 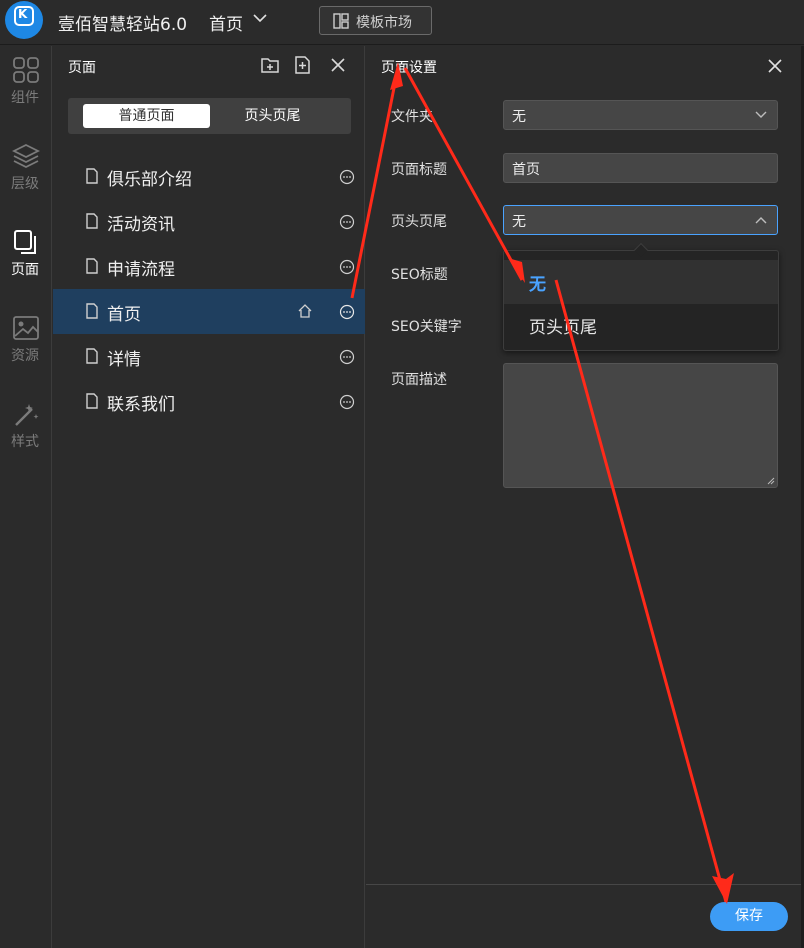 I want to click on chevron-up-icon, so click(x=761, y=220).